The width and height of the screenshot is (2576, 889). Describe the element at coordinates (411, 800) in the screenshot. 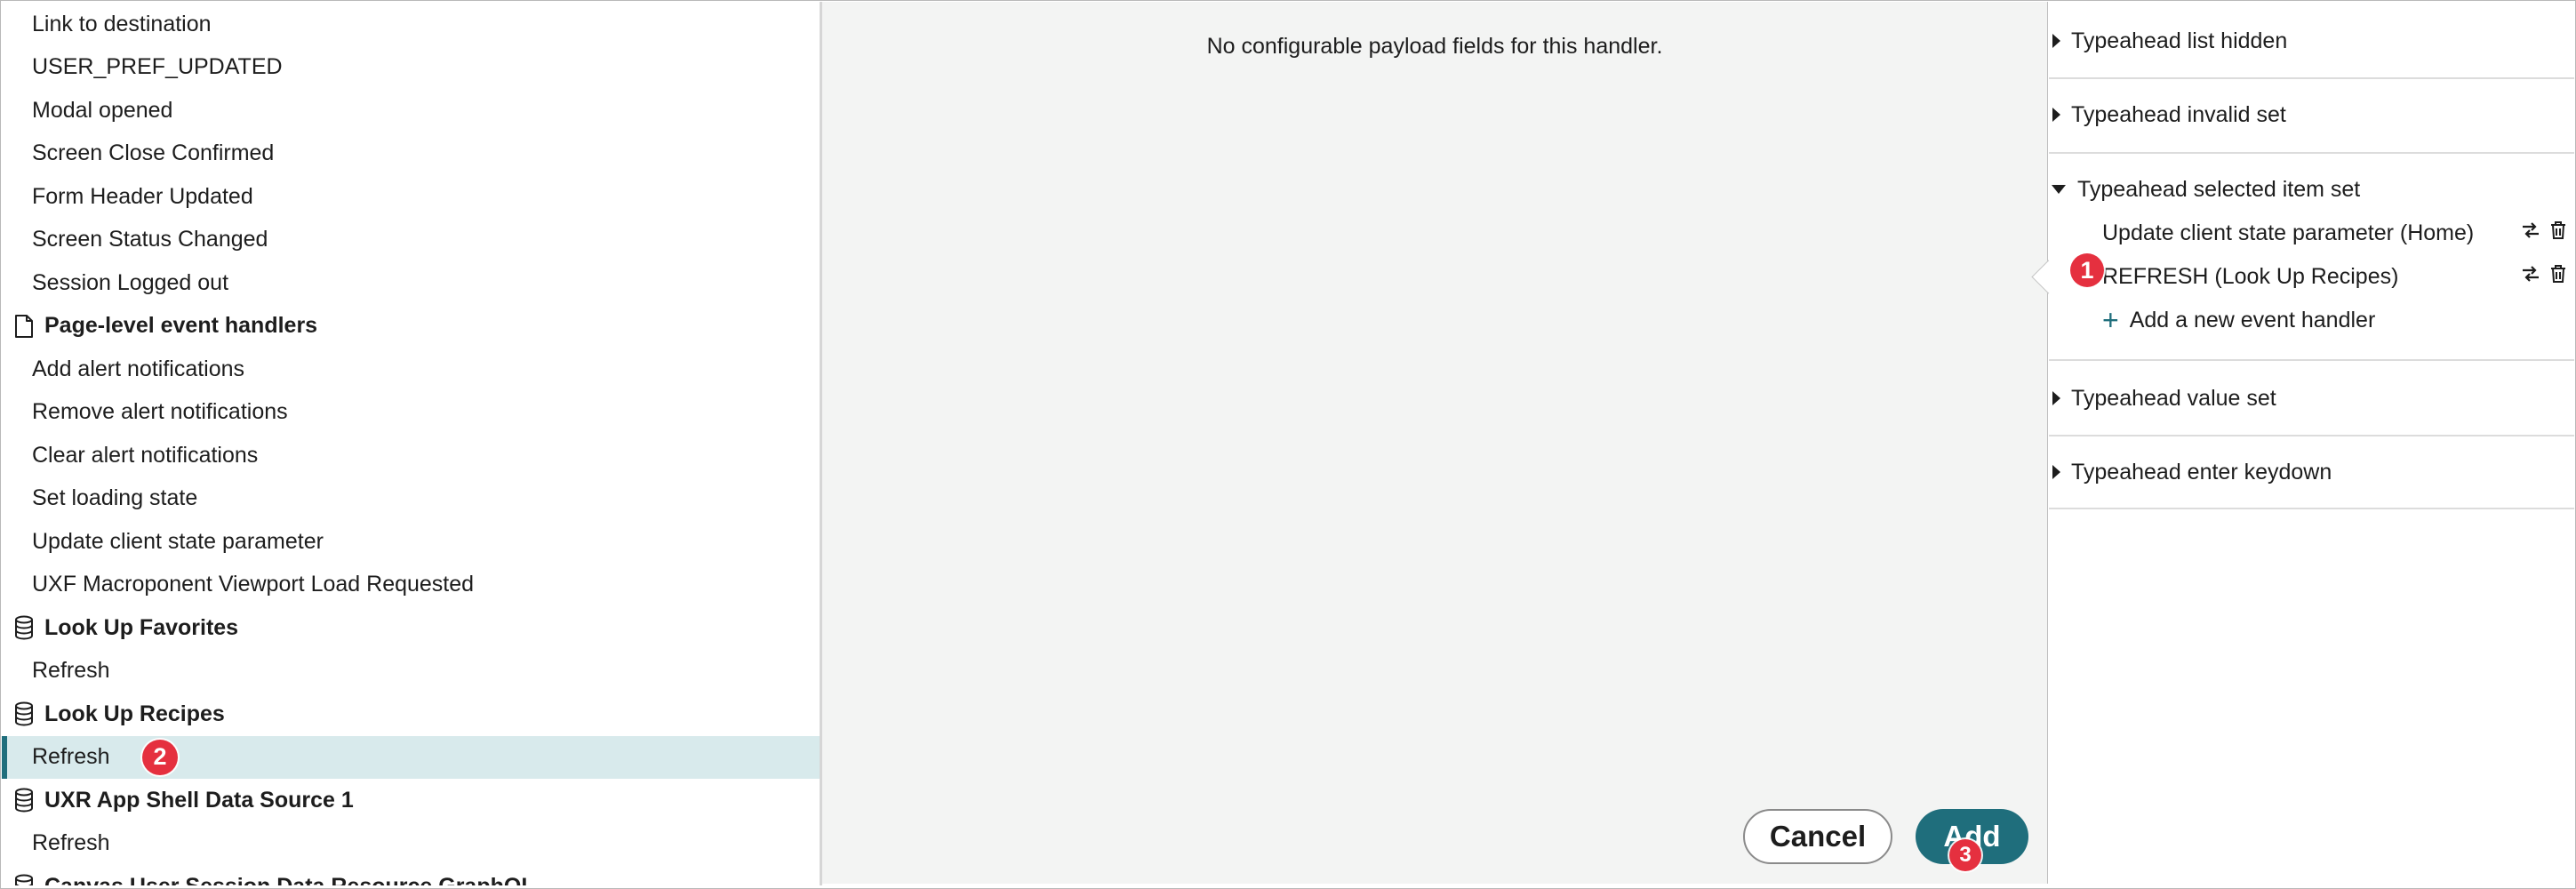

I see `list-group-header: UXR App Shell Data Source 1` at that location.